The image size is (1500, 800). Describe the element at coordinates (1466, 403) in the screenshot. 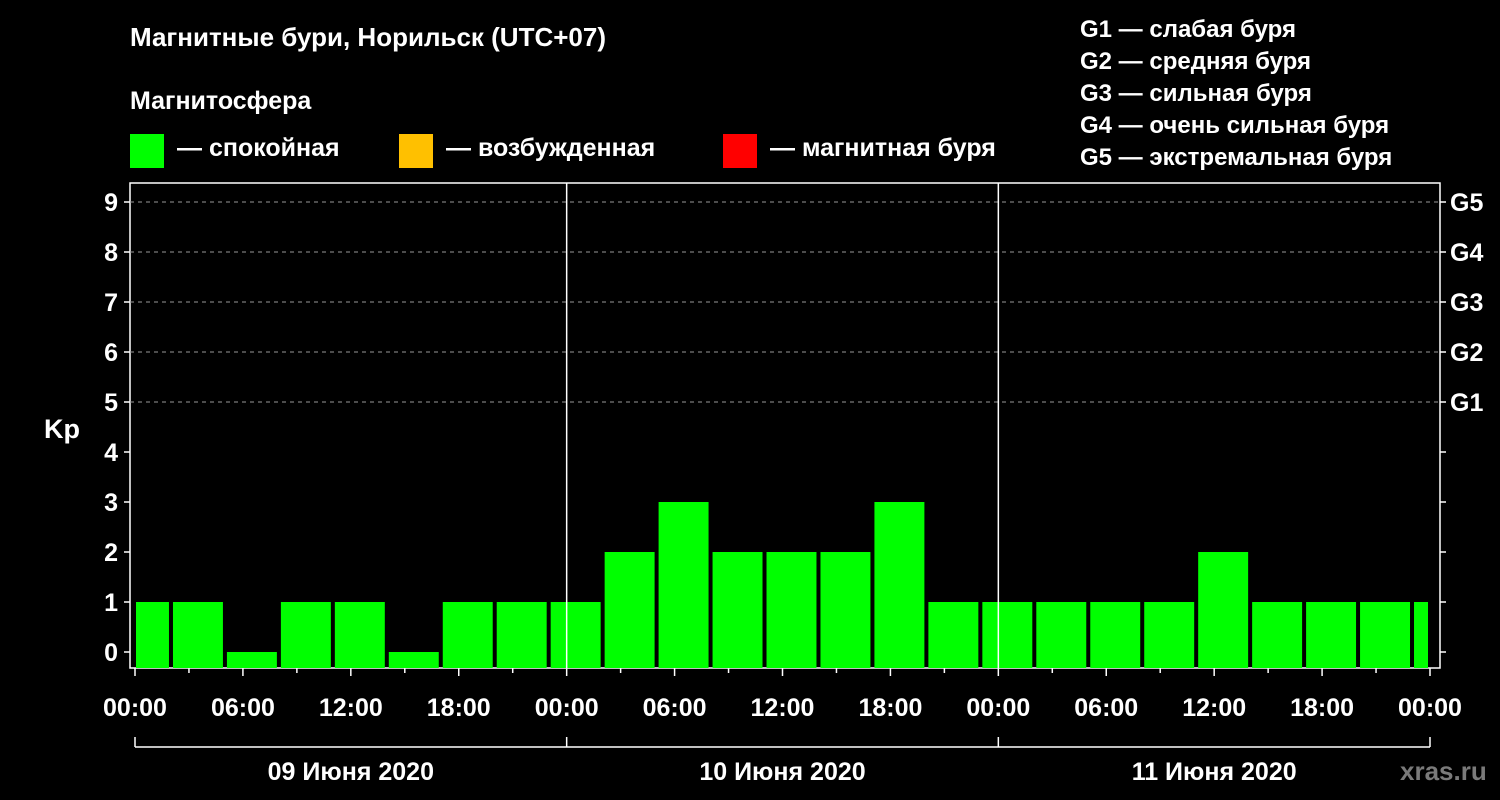

I see `g-tick-label: G1` at that location.